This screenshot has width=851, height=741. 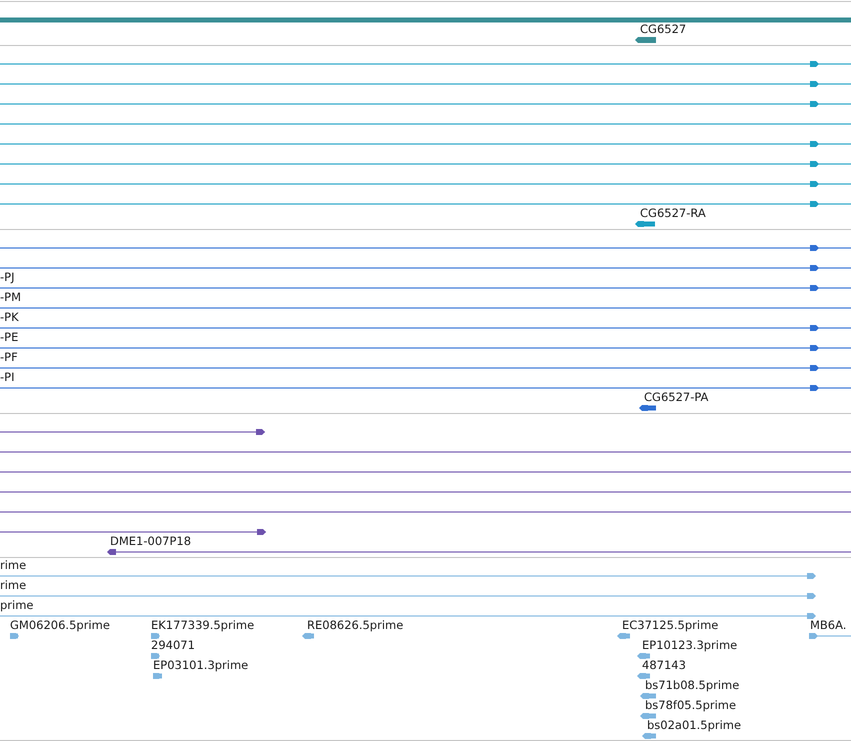 What do you see at coordinates (7, 377) in the screenshot?
I see `feature-label: -PI` at bounding box center [7, 377].